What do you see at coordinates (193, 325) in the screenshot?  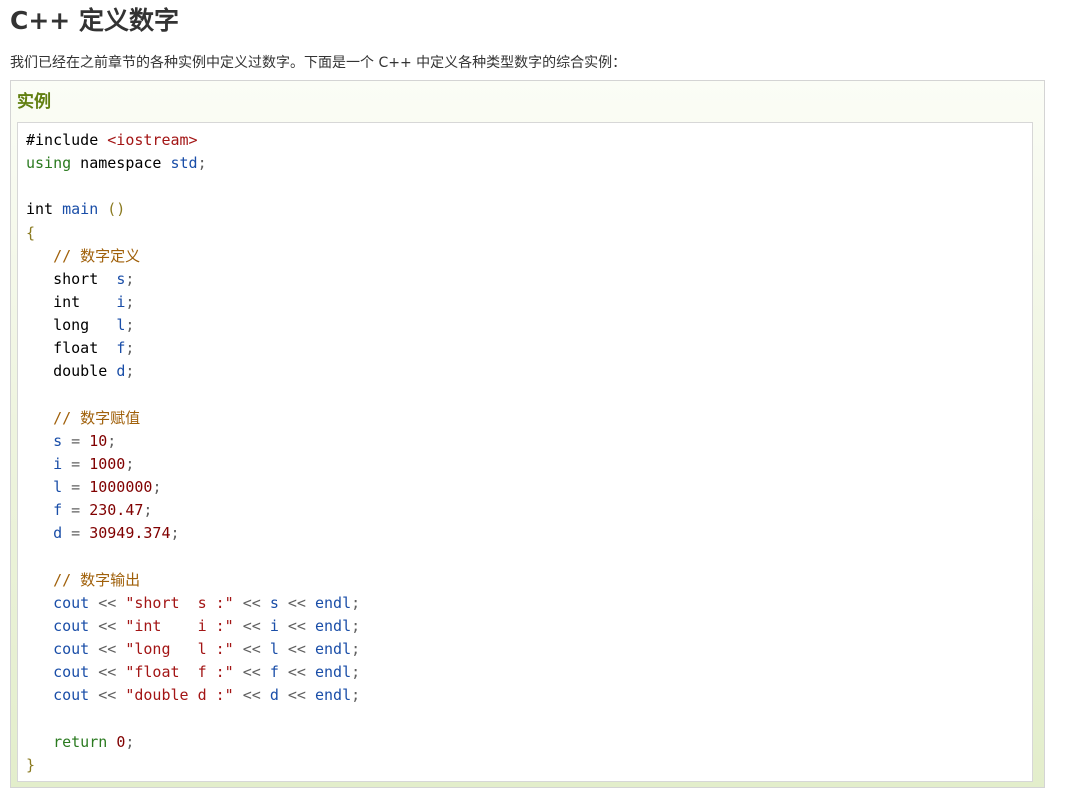 I see `code-line: long l;` at bounding box center [193, 325].